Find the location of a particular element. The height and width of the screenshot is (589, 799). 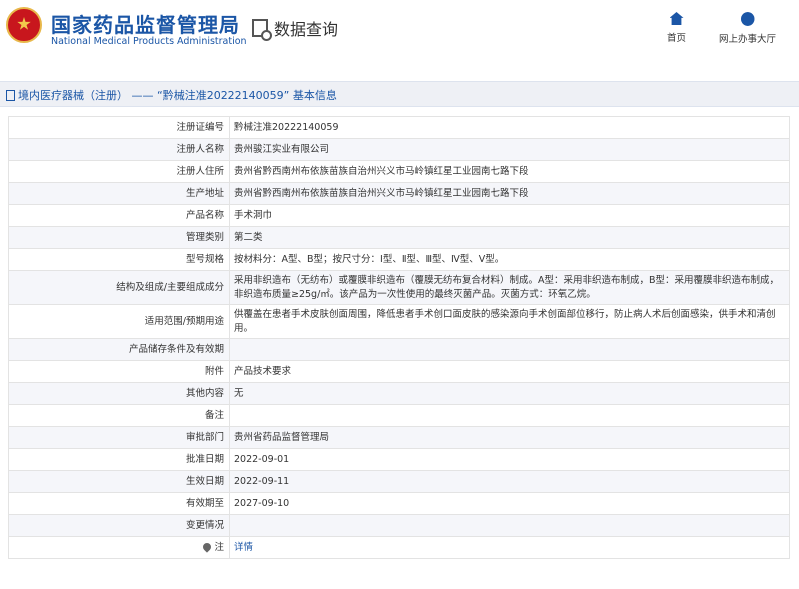

table-row: 注册人名称 贵州骏江实业有限公司 is located at coordinates (399, 149).